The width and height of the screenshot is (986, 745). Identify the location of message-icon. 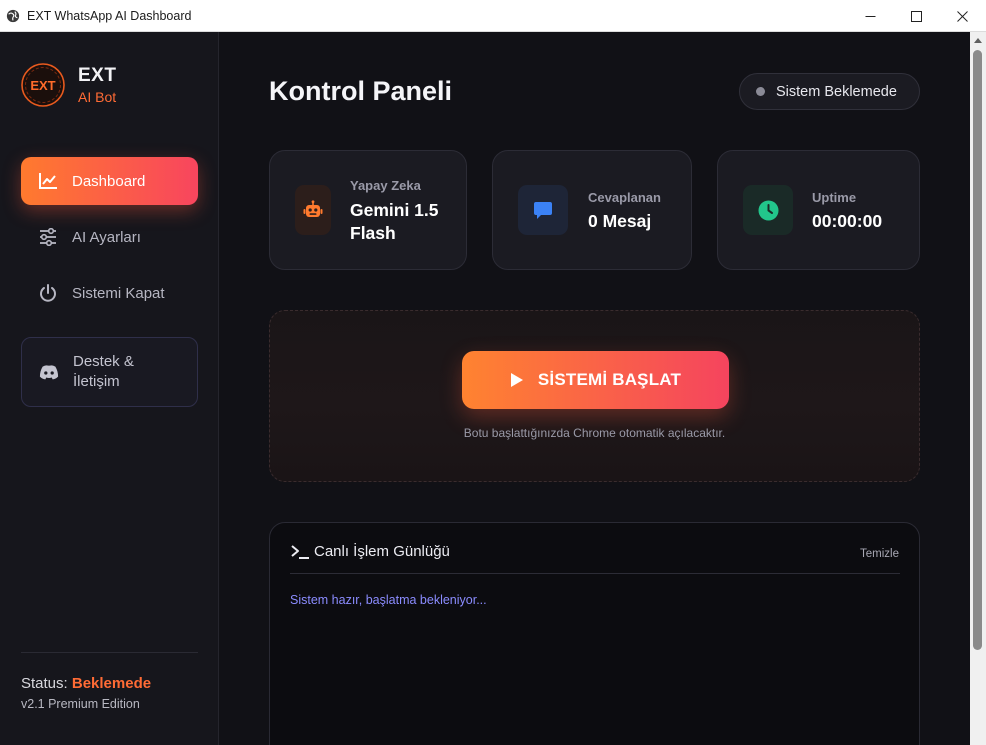
(543, 210).